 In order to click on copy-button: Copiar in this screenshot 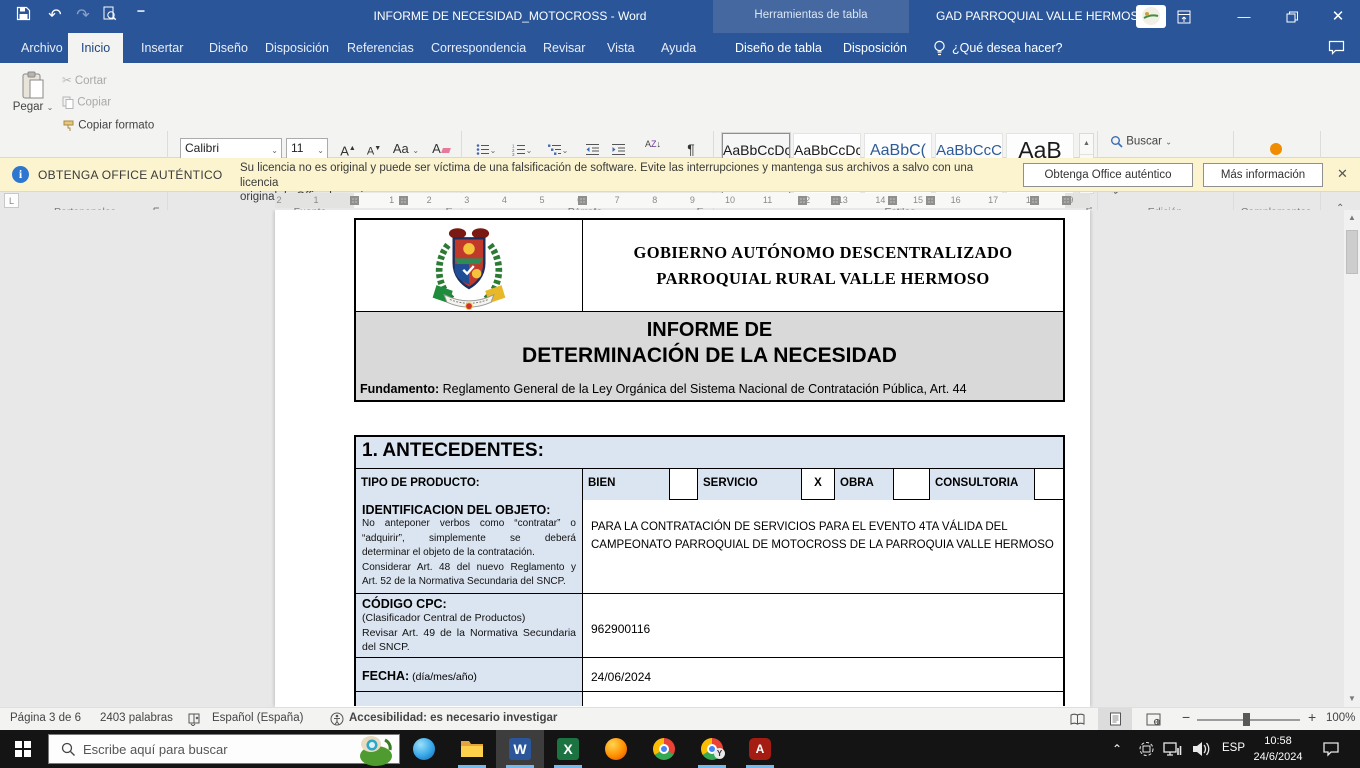, I will do `click(86, 102)`.